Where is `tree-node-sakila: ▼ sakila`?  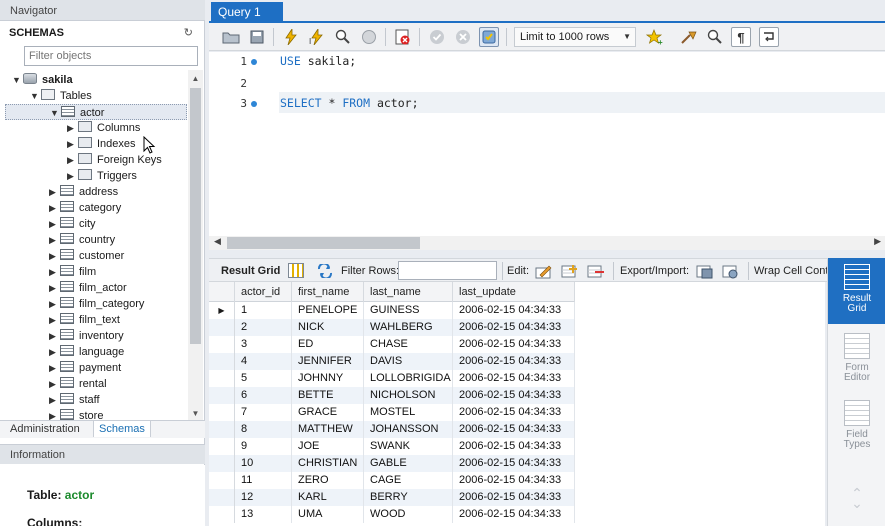
tree-node-sakila: ▼ sakila is located at coordinates (42, 80).